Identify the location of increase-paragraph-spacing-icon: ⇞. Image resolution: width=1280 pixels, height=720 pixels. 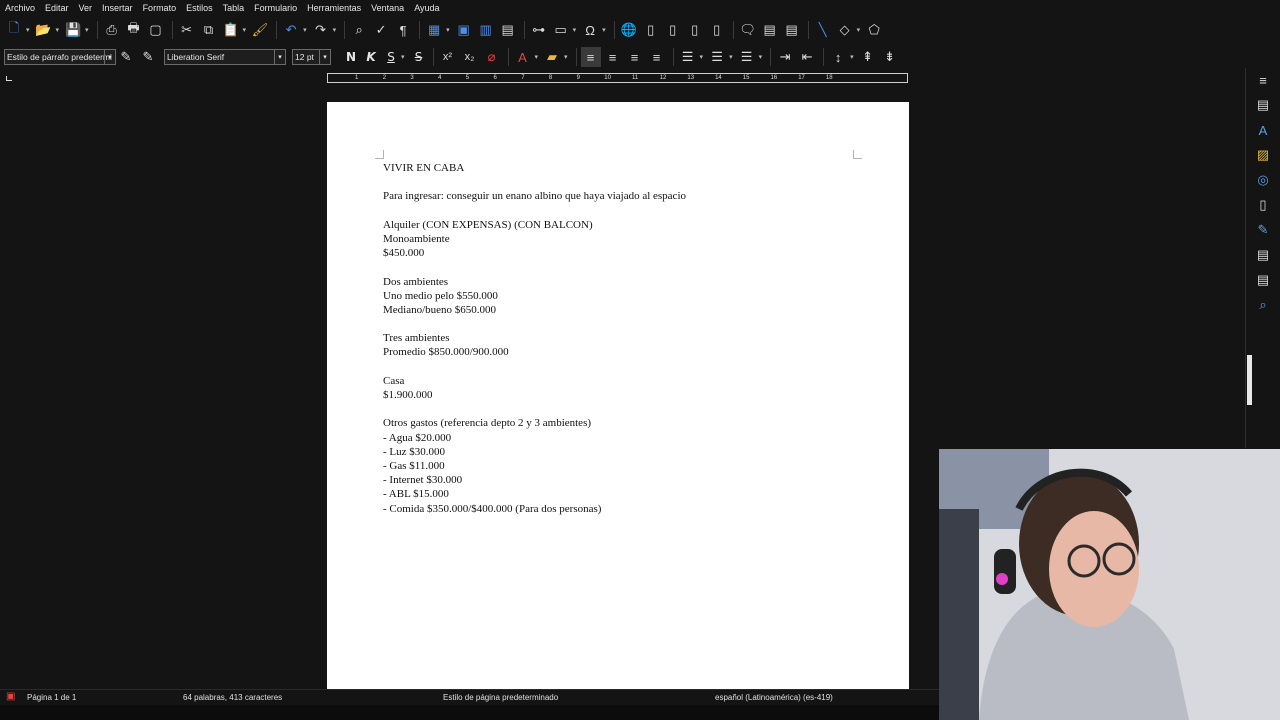
(868, 57).